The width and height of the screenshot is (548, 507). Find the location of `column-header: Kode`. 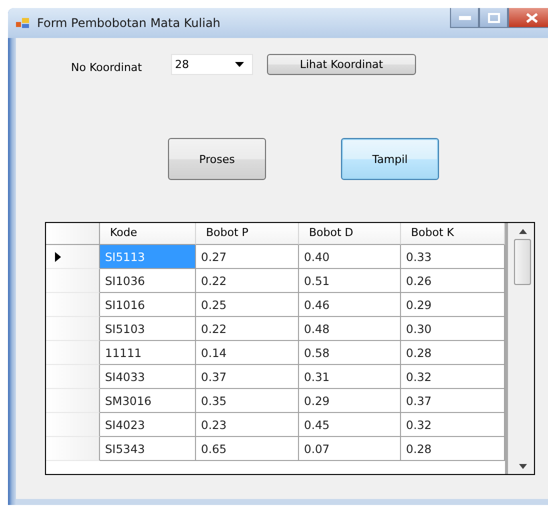

column-header: Kode is located at coordinates (148, 234).